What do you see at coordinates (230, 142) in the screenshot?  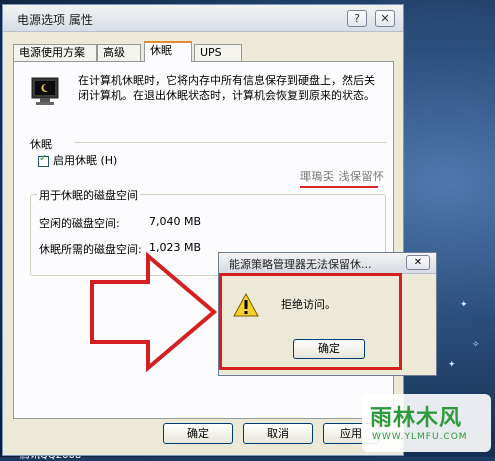 I see `group-divider` at bounding box center [230, 142].